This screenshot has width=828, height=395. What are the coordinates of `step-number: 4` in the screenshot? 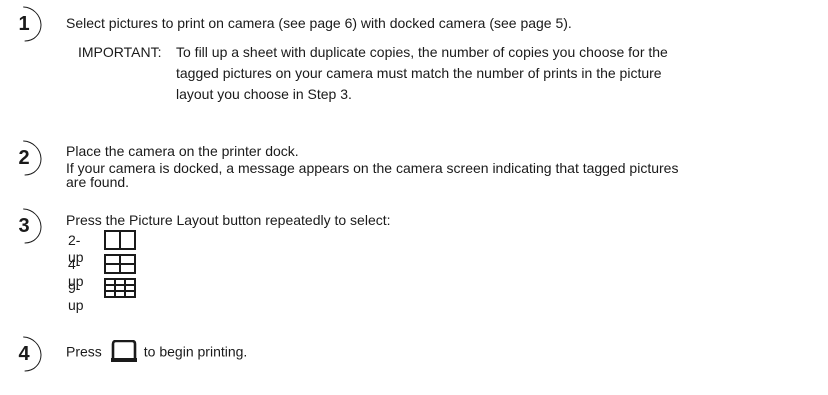 It's located at (24, 354).